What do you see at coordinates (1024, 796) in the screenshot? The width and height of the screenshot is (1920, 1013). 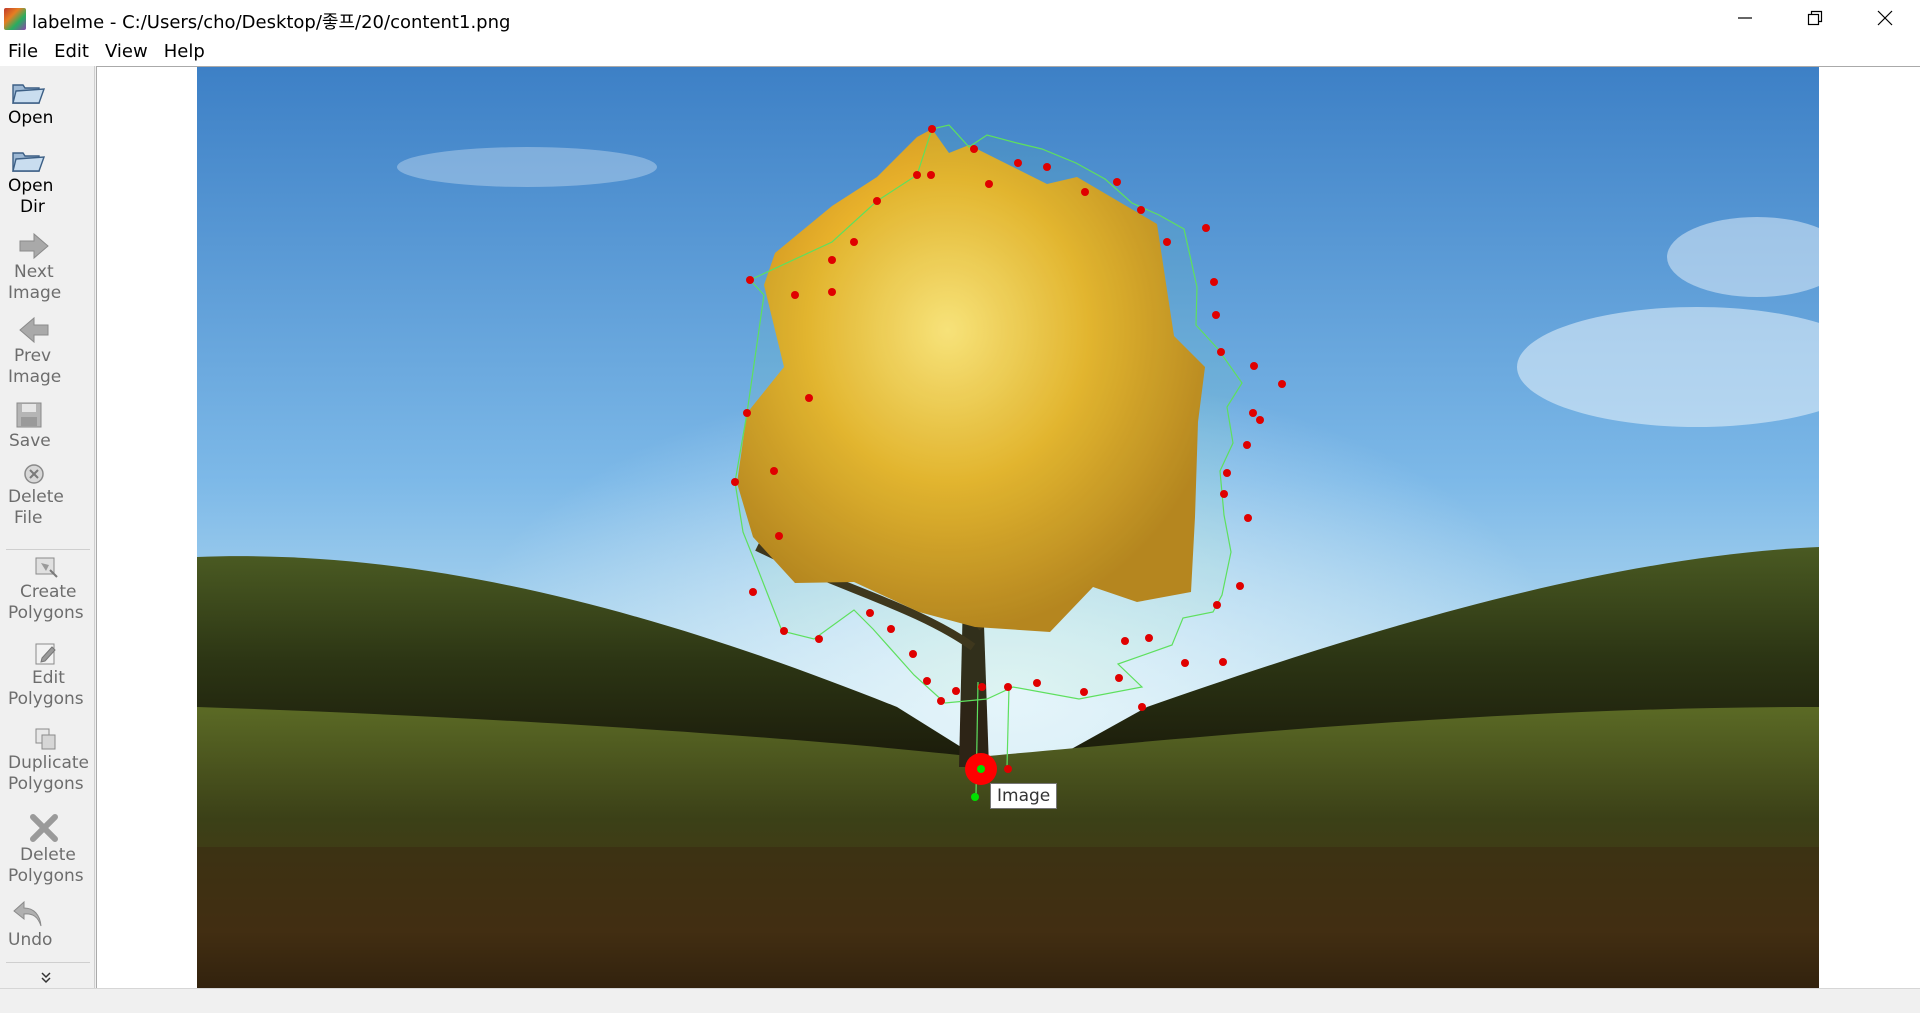 I see `canvas-tooltip: Image` at bounding box center [1024, 796].